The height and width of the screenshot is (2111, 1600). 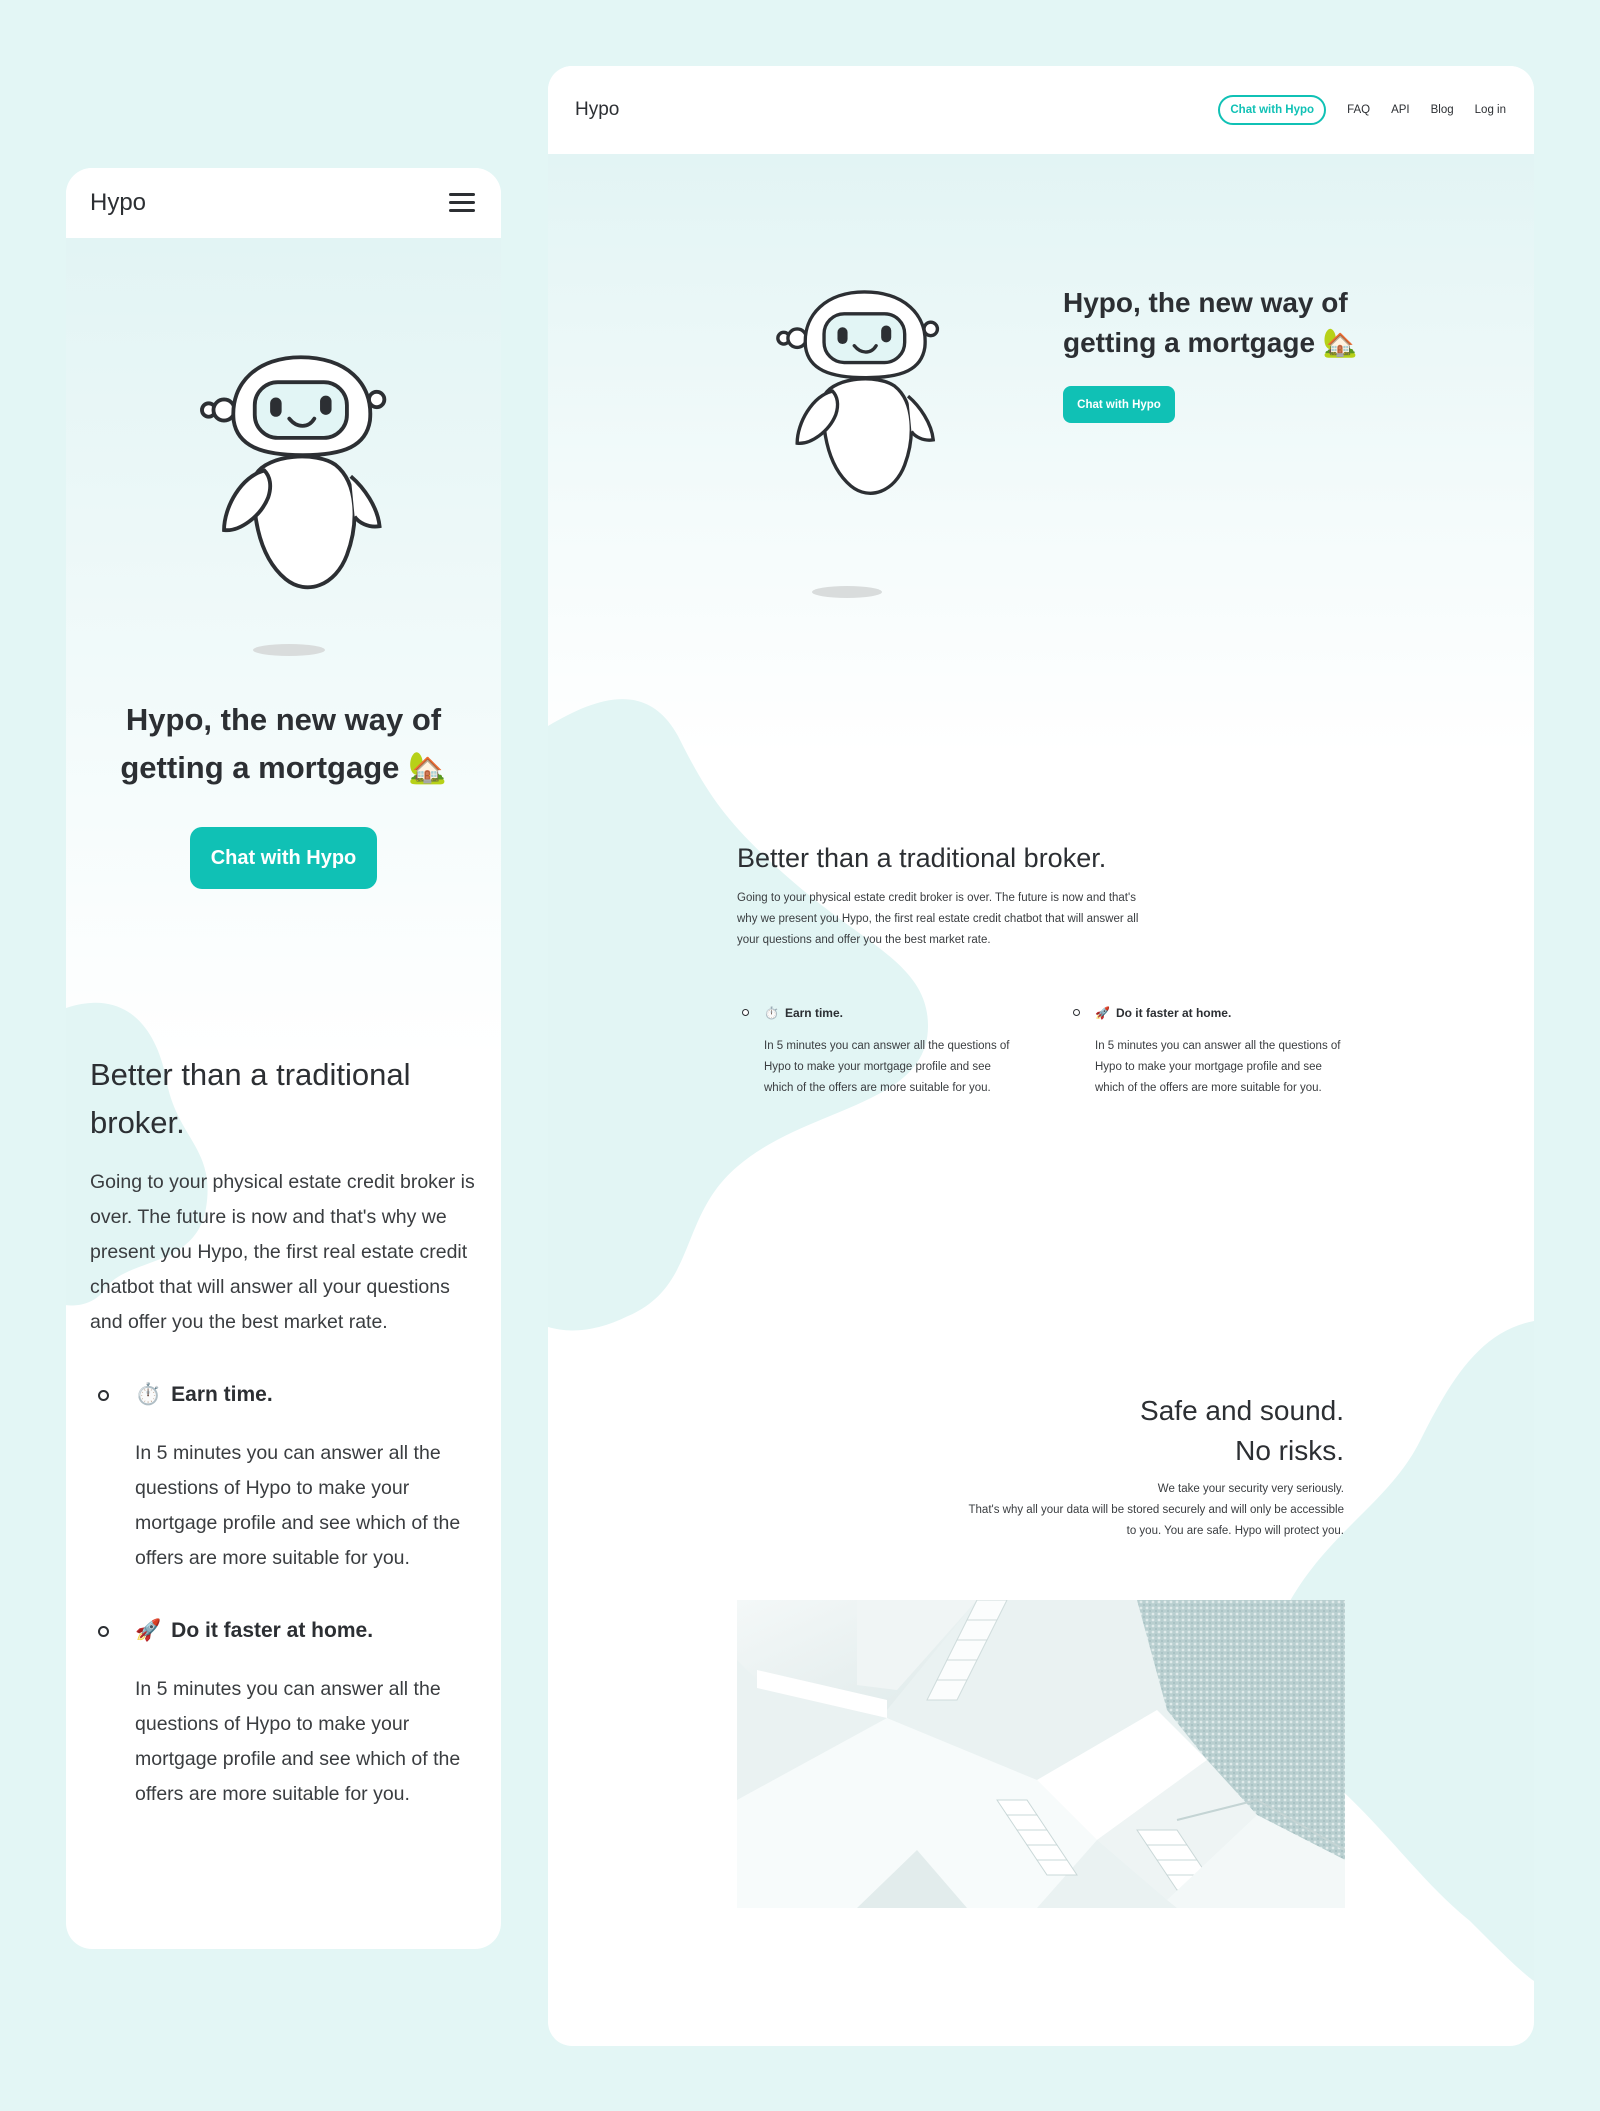 I want to click on staircase-photo, so click(x=1041, y=1754).